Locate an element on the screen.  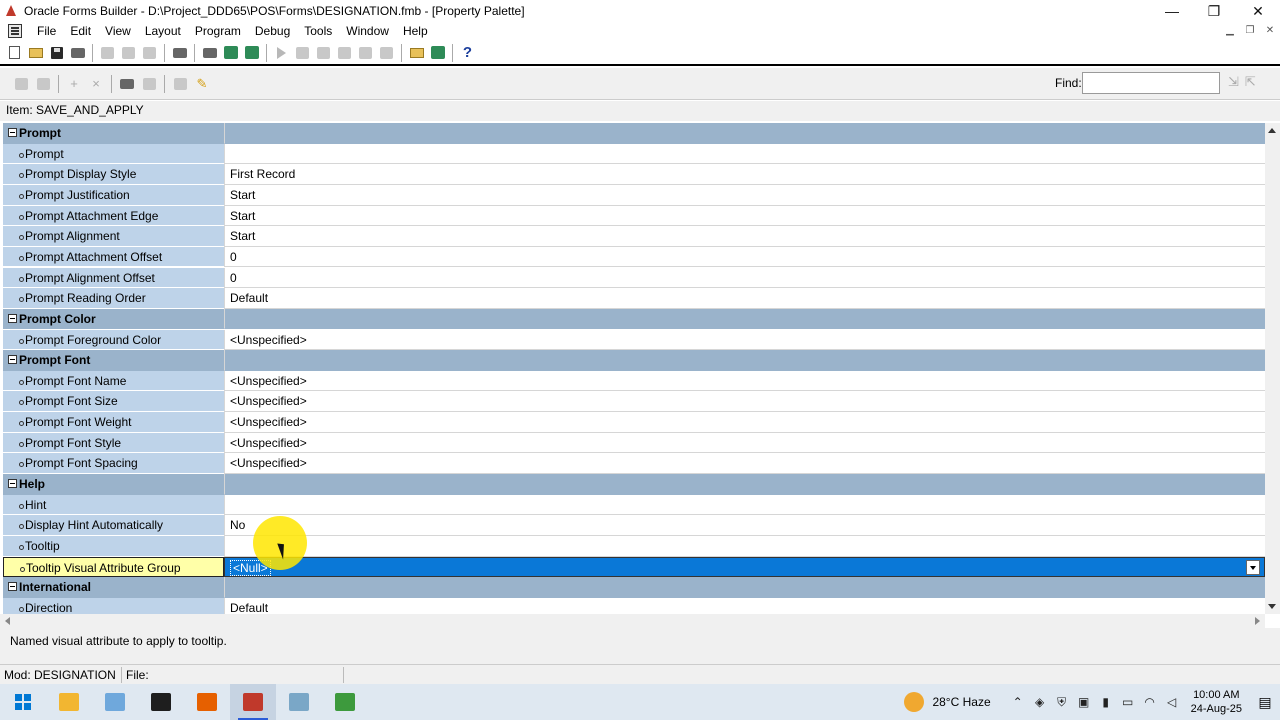
find-previous-icon: ⇱ is located at coordinates (1250, 82).